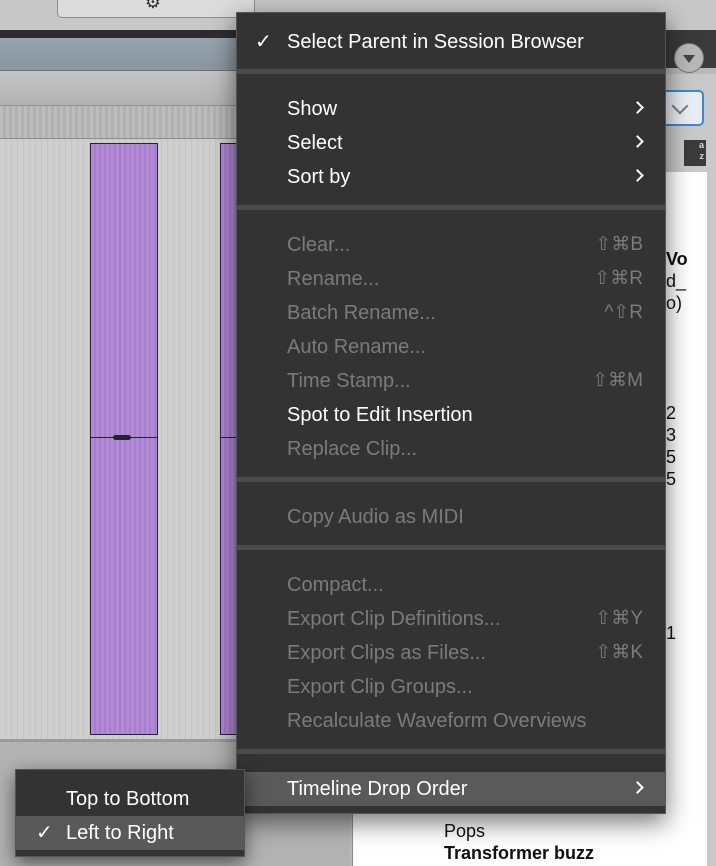 This screenshot has width=716, height=866. What do you see at coordinates (689, 58) in the screenshot?
I see `clip-list-menu-button` at bounding box center [689, 58].